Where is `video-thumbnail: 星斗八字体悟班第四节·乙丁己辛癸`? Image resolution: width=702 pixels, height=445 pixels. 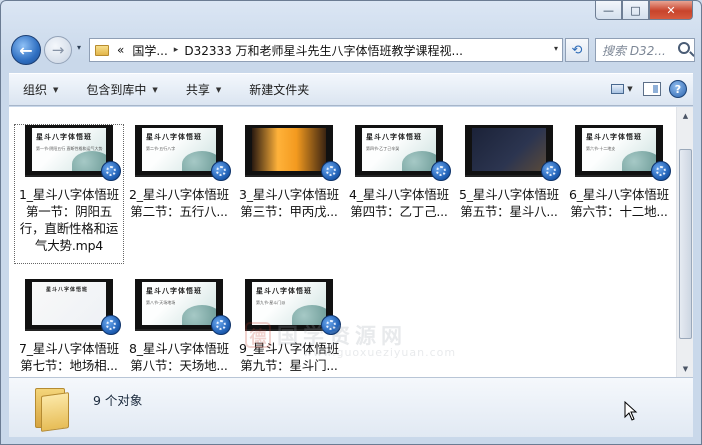 video-thumbnail: 星斗八字体悟班第四节·乙丁己辛癸 is located at coordinates (403, 153).